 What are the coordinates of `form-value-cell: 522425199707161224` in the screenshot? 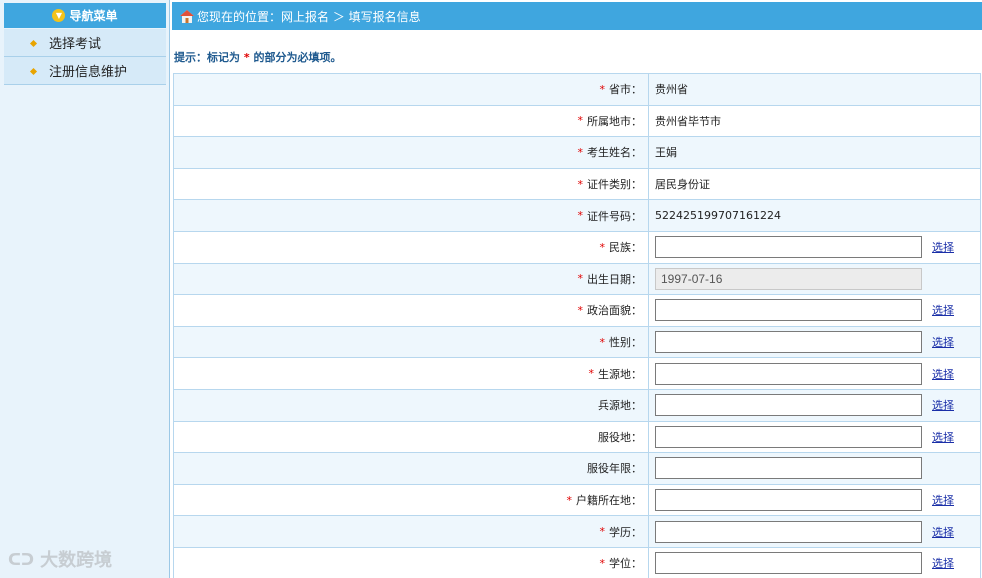 It's located at (814, 215).